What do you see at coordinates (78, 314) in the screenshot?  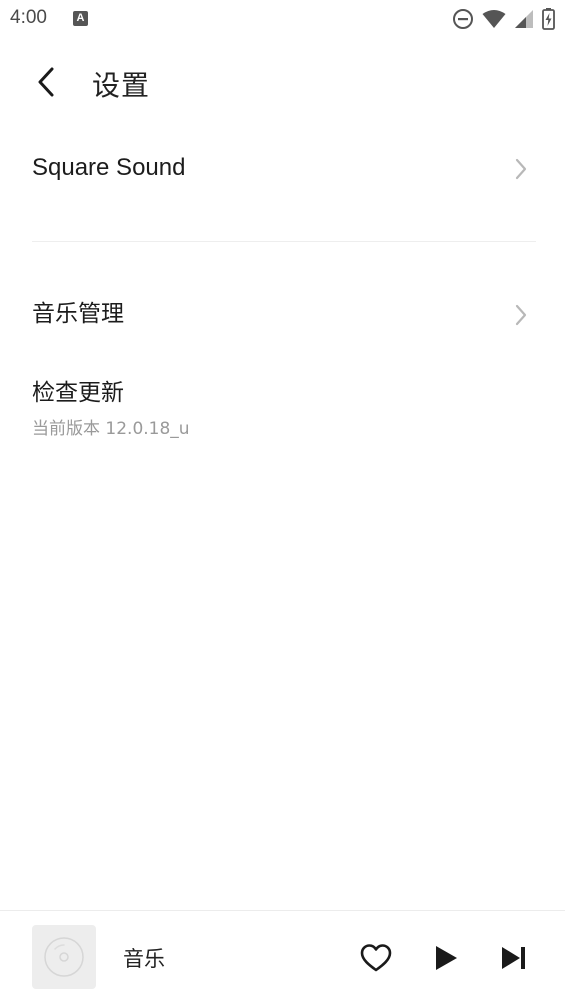 I see `music-management-label: 音乐管理` at bounding box center [78, 314].